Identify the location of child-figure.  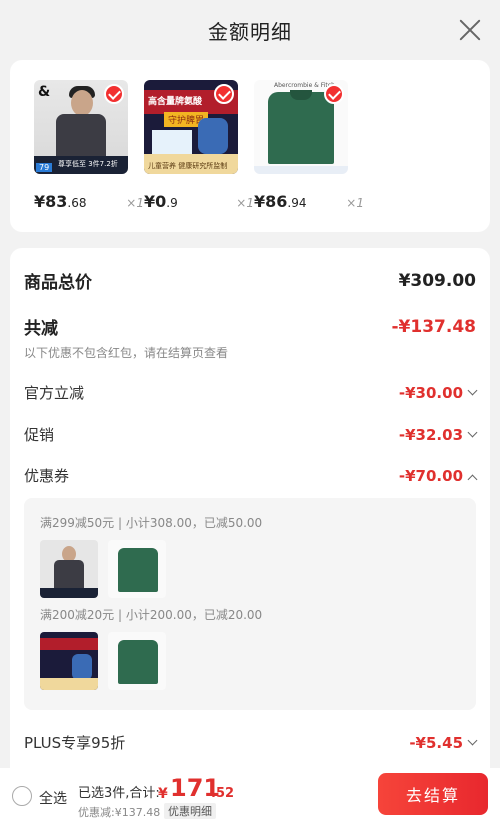
(213, 136).